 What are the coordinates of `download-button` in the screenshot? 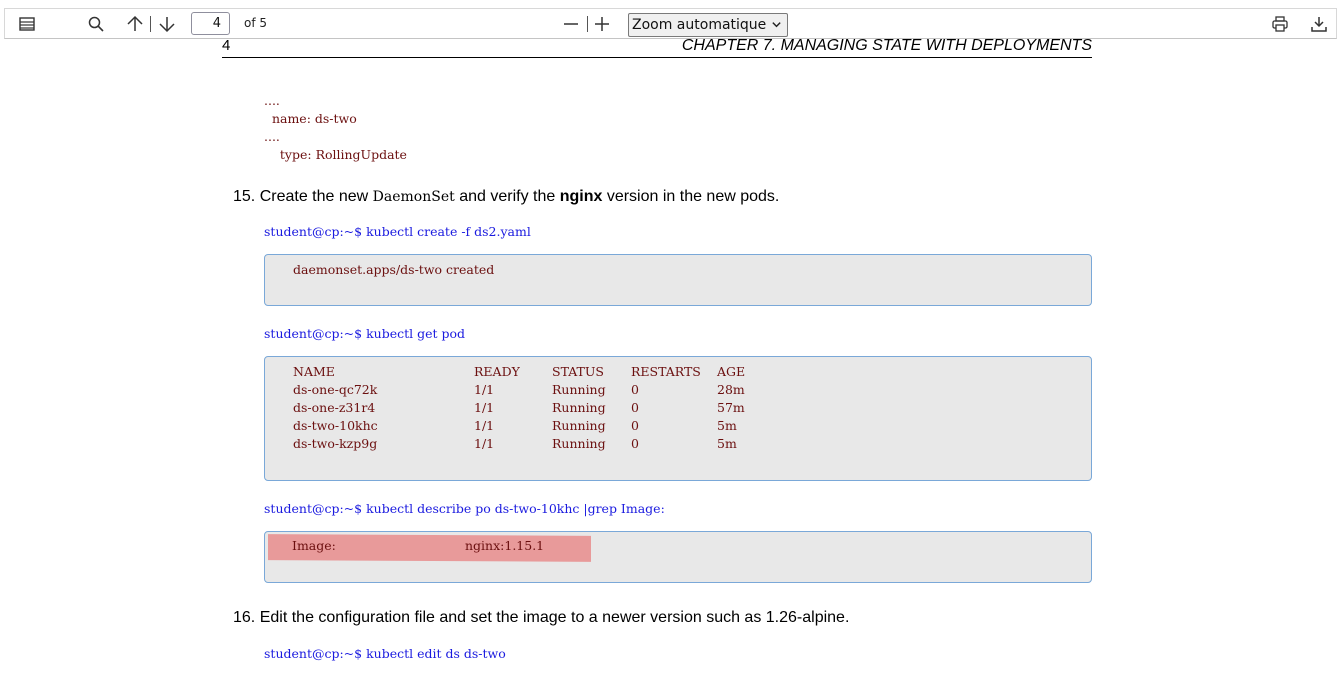 It's located at (1319, 24).